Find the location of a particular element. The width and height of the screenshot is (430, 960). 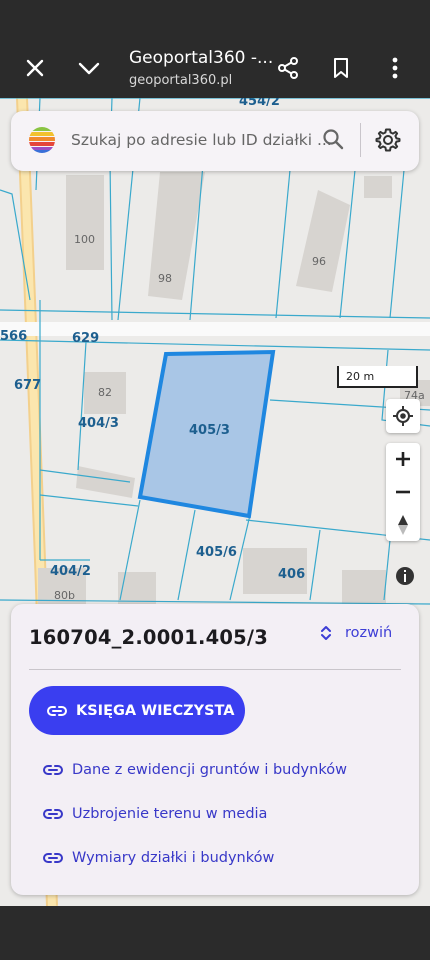

plot-label: 405/6 is located at coordinates (216, 552).